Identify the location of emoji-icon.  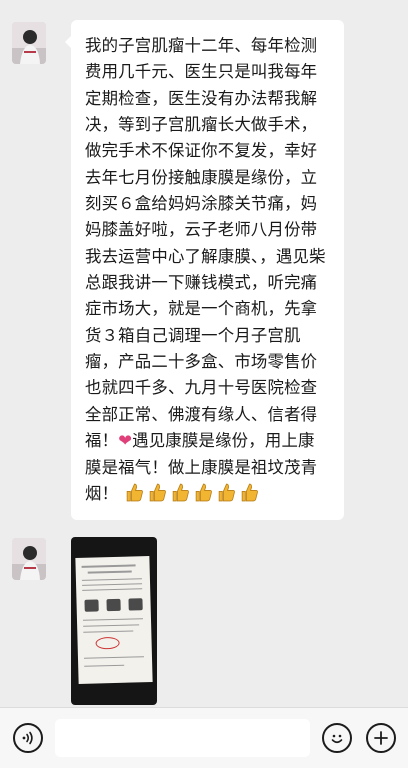
(337, 739).